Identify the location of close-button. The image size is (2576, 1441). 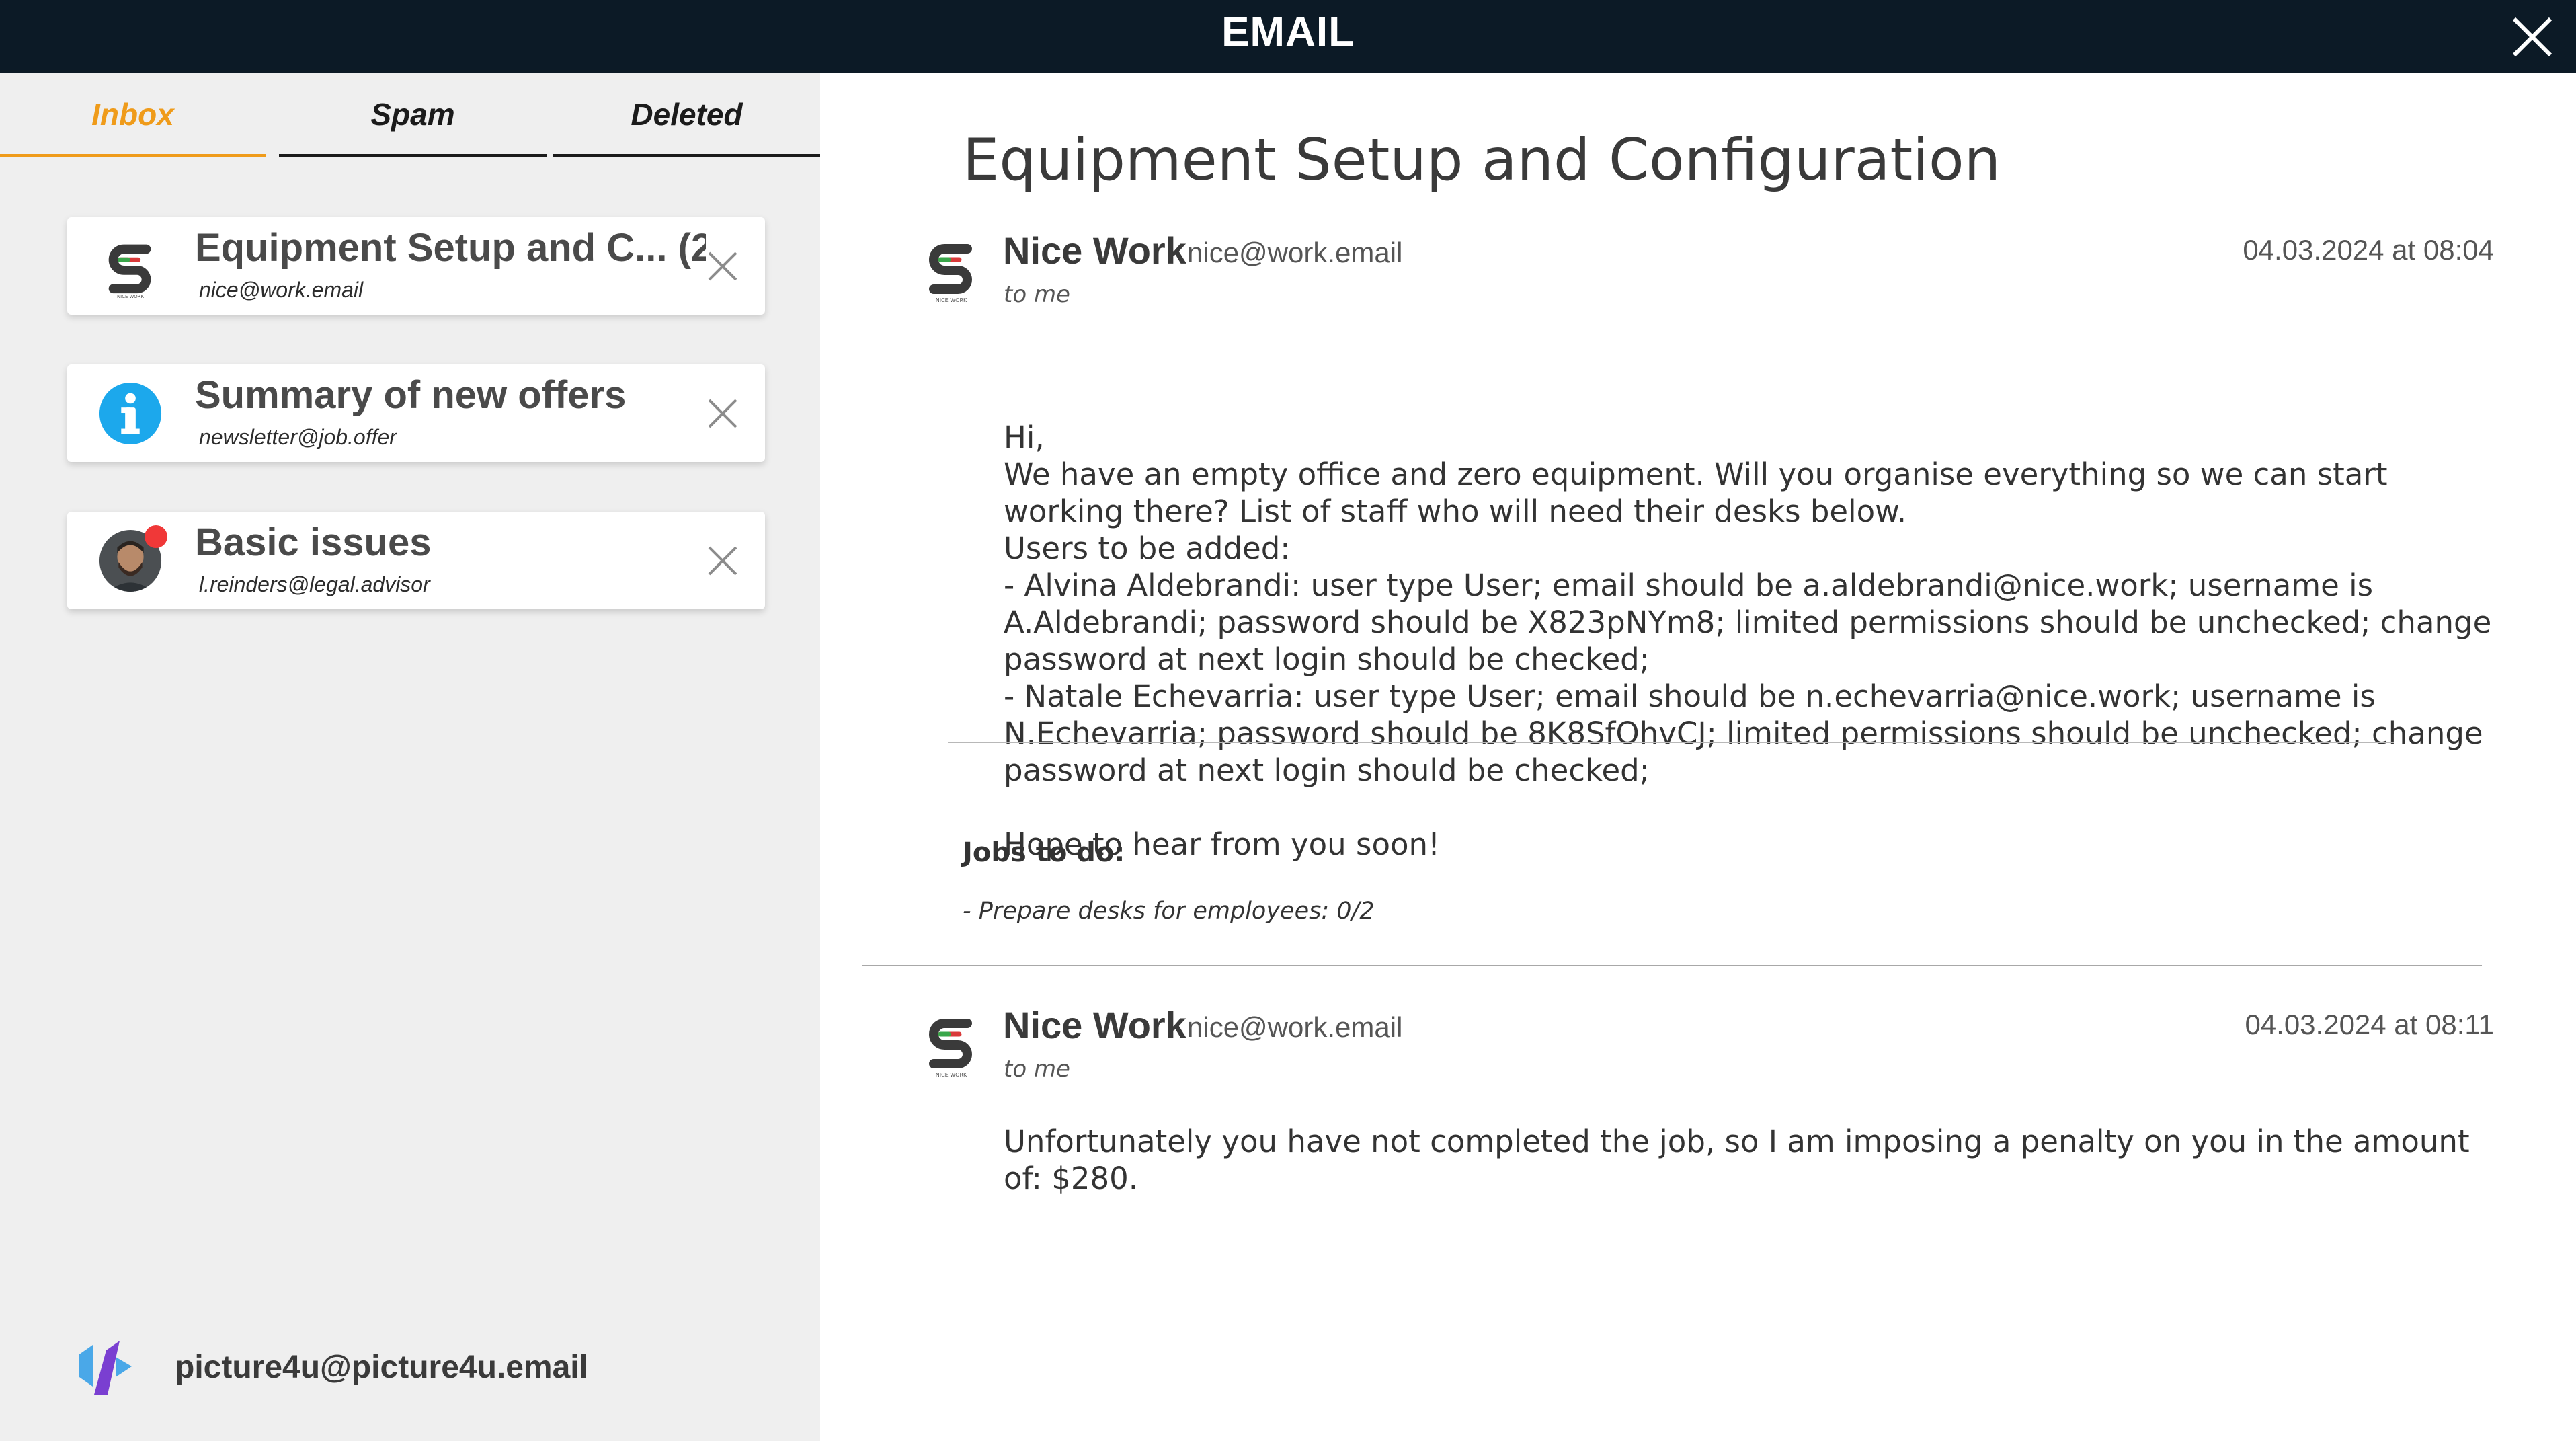
(2532, 37).